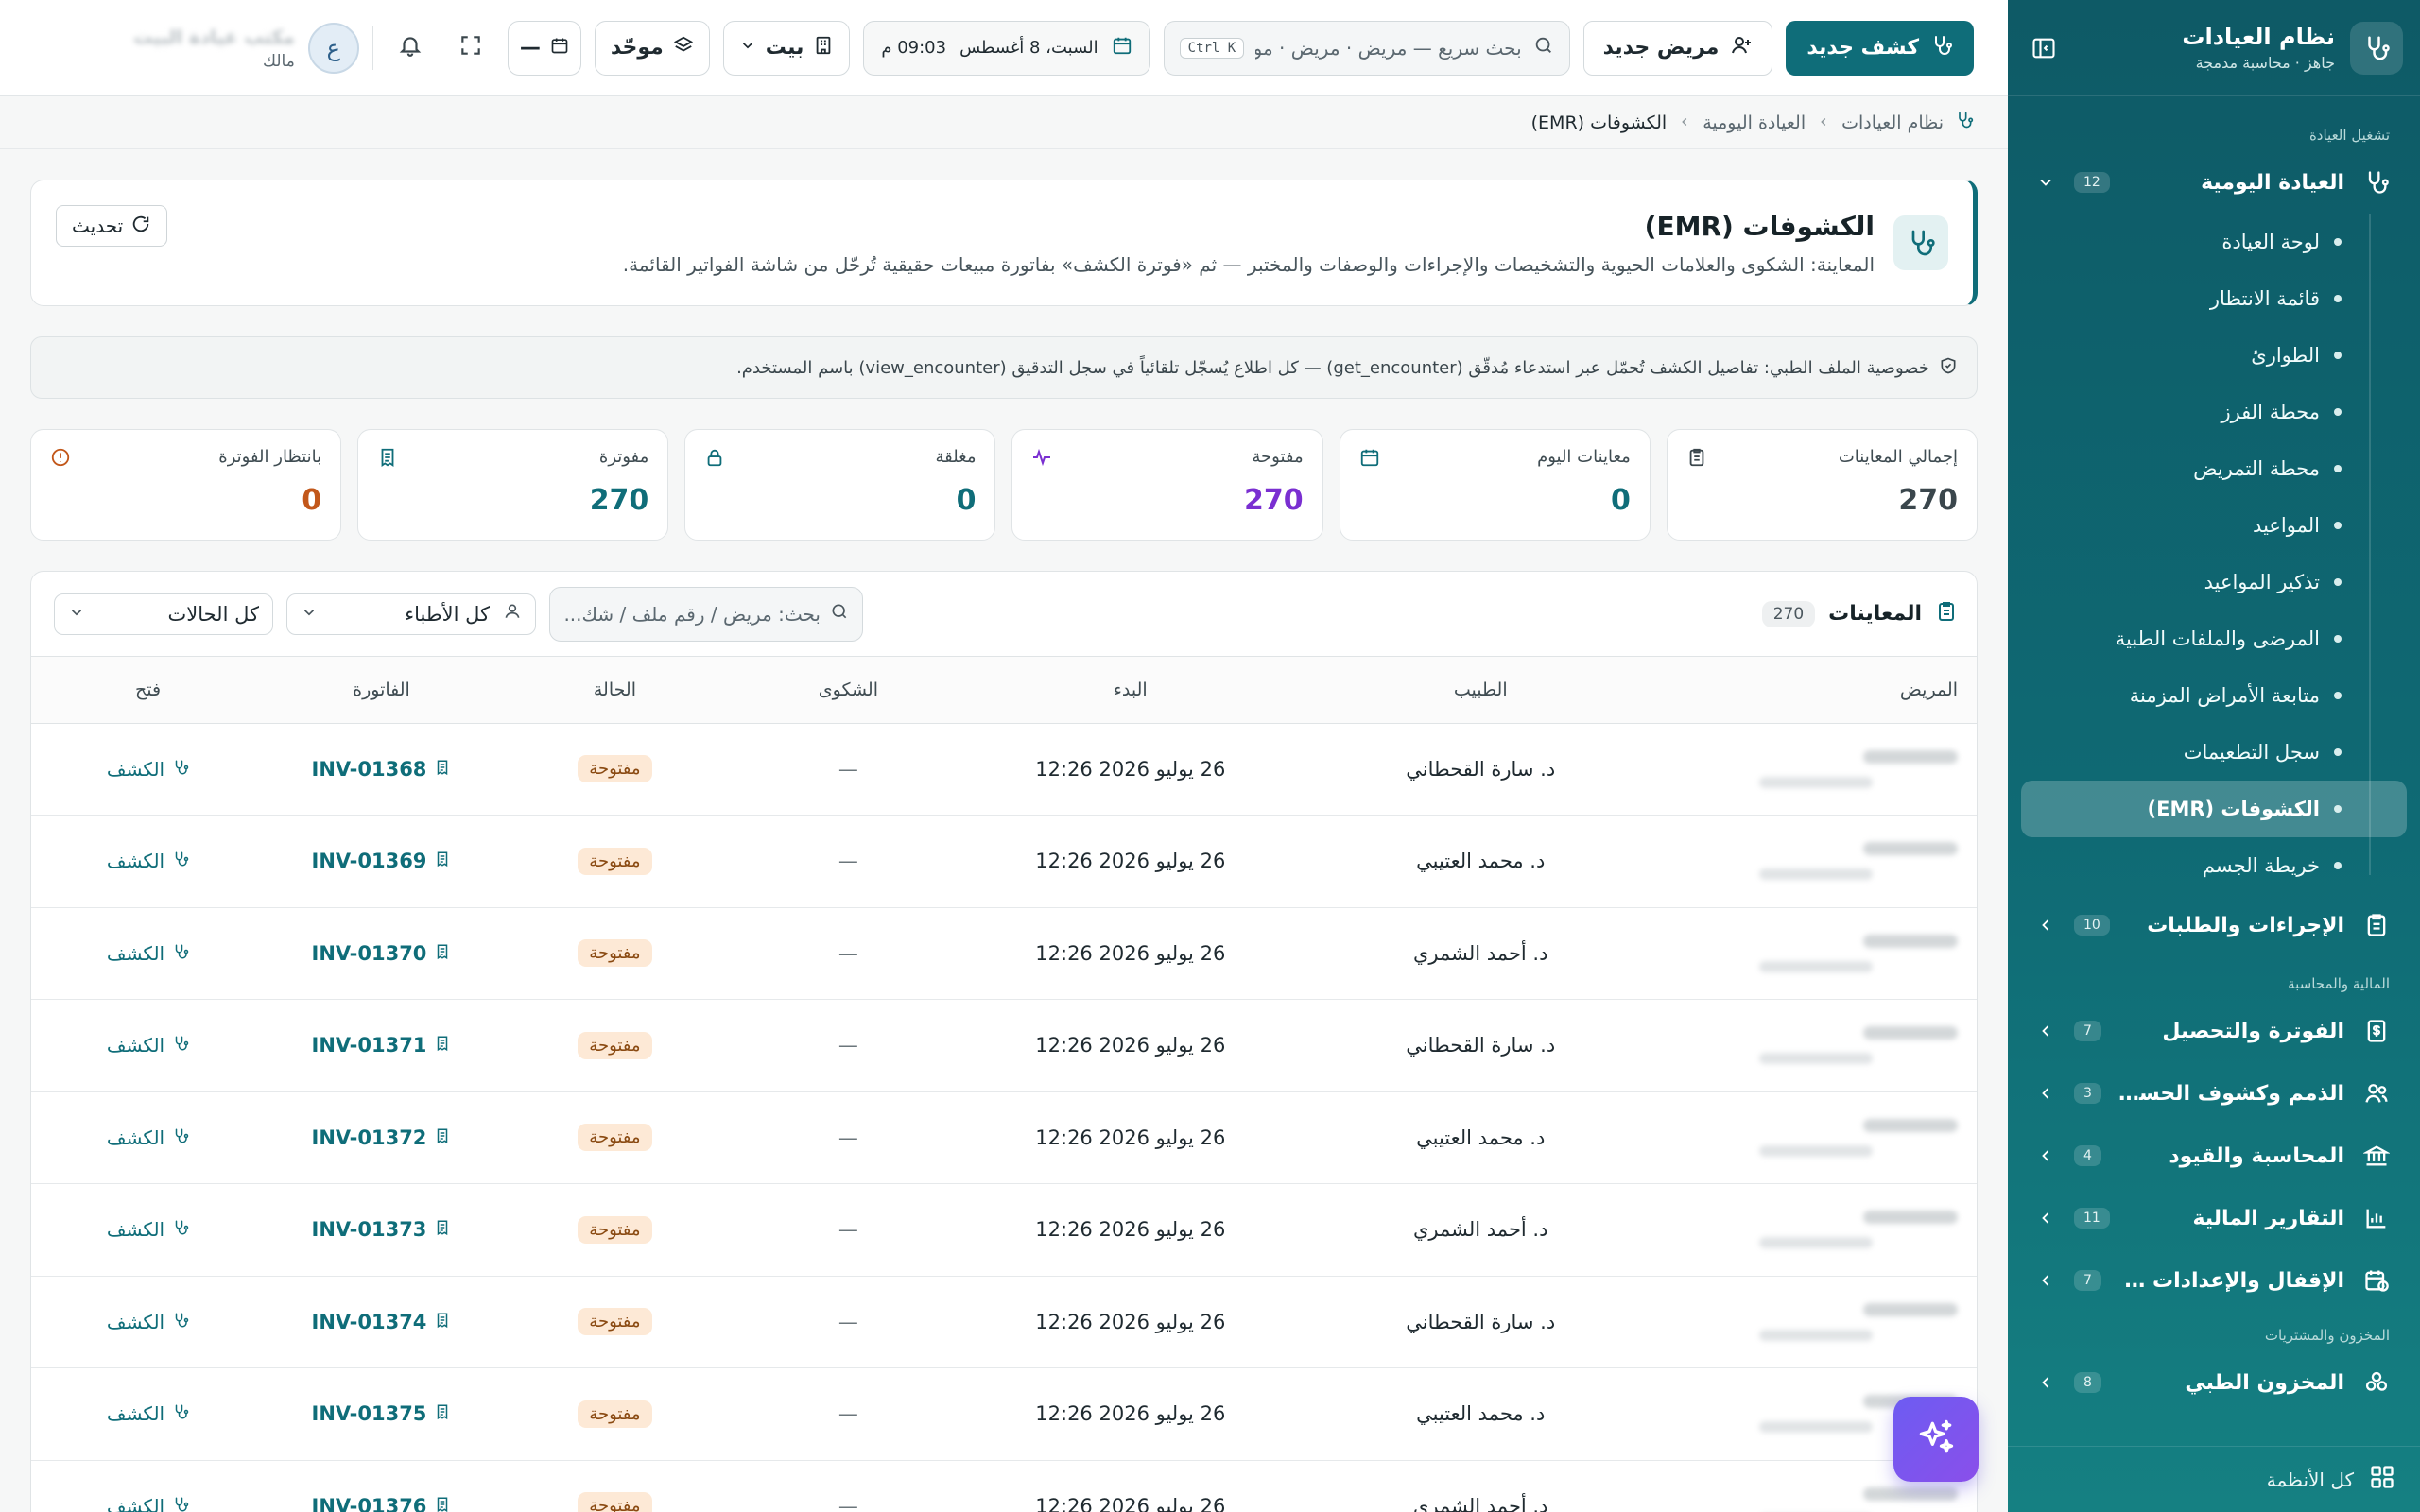 The image size is (2420, 1512). I want to click on nav-group-finance: الإقفال والإعدادات الم... 7, so click(2214, 1280).